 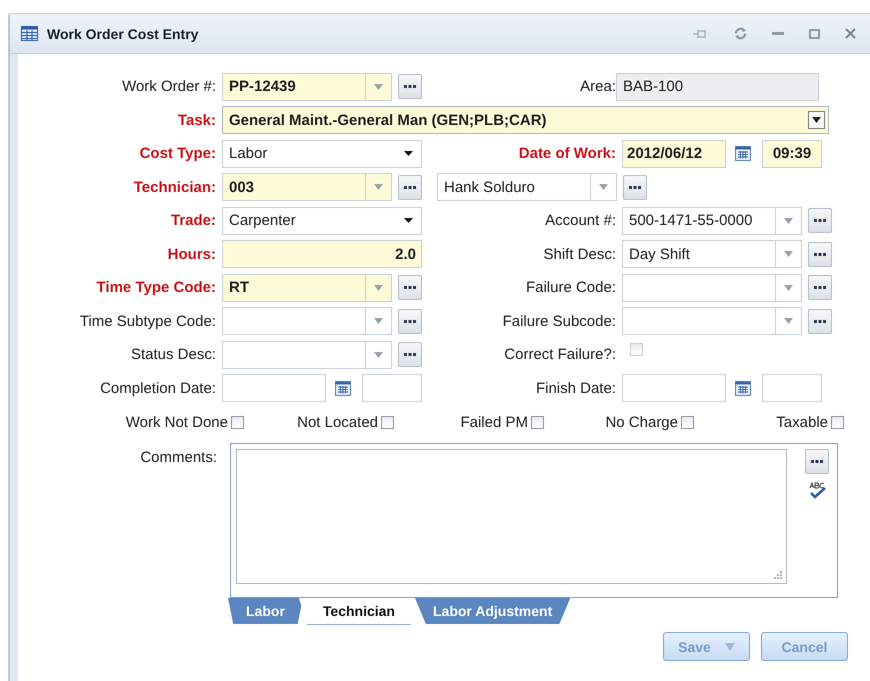 I want to click on minimize-icon, so click(x=778, y=34).